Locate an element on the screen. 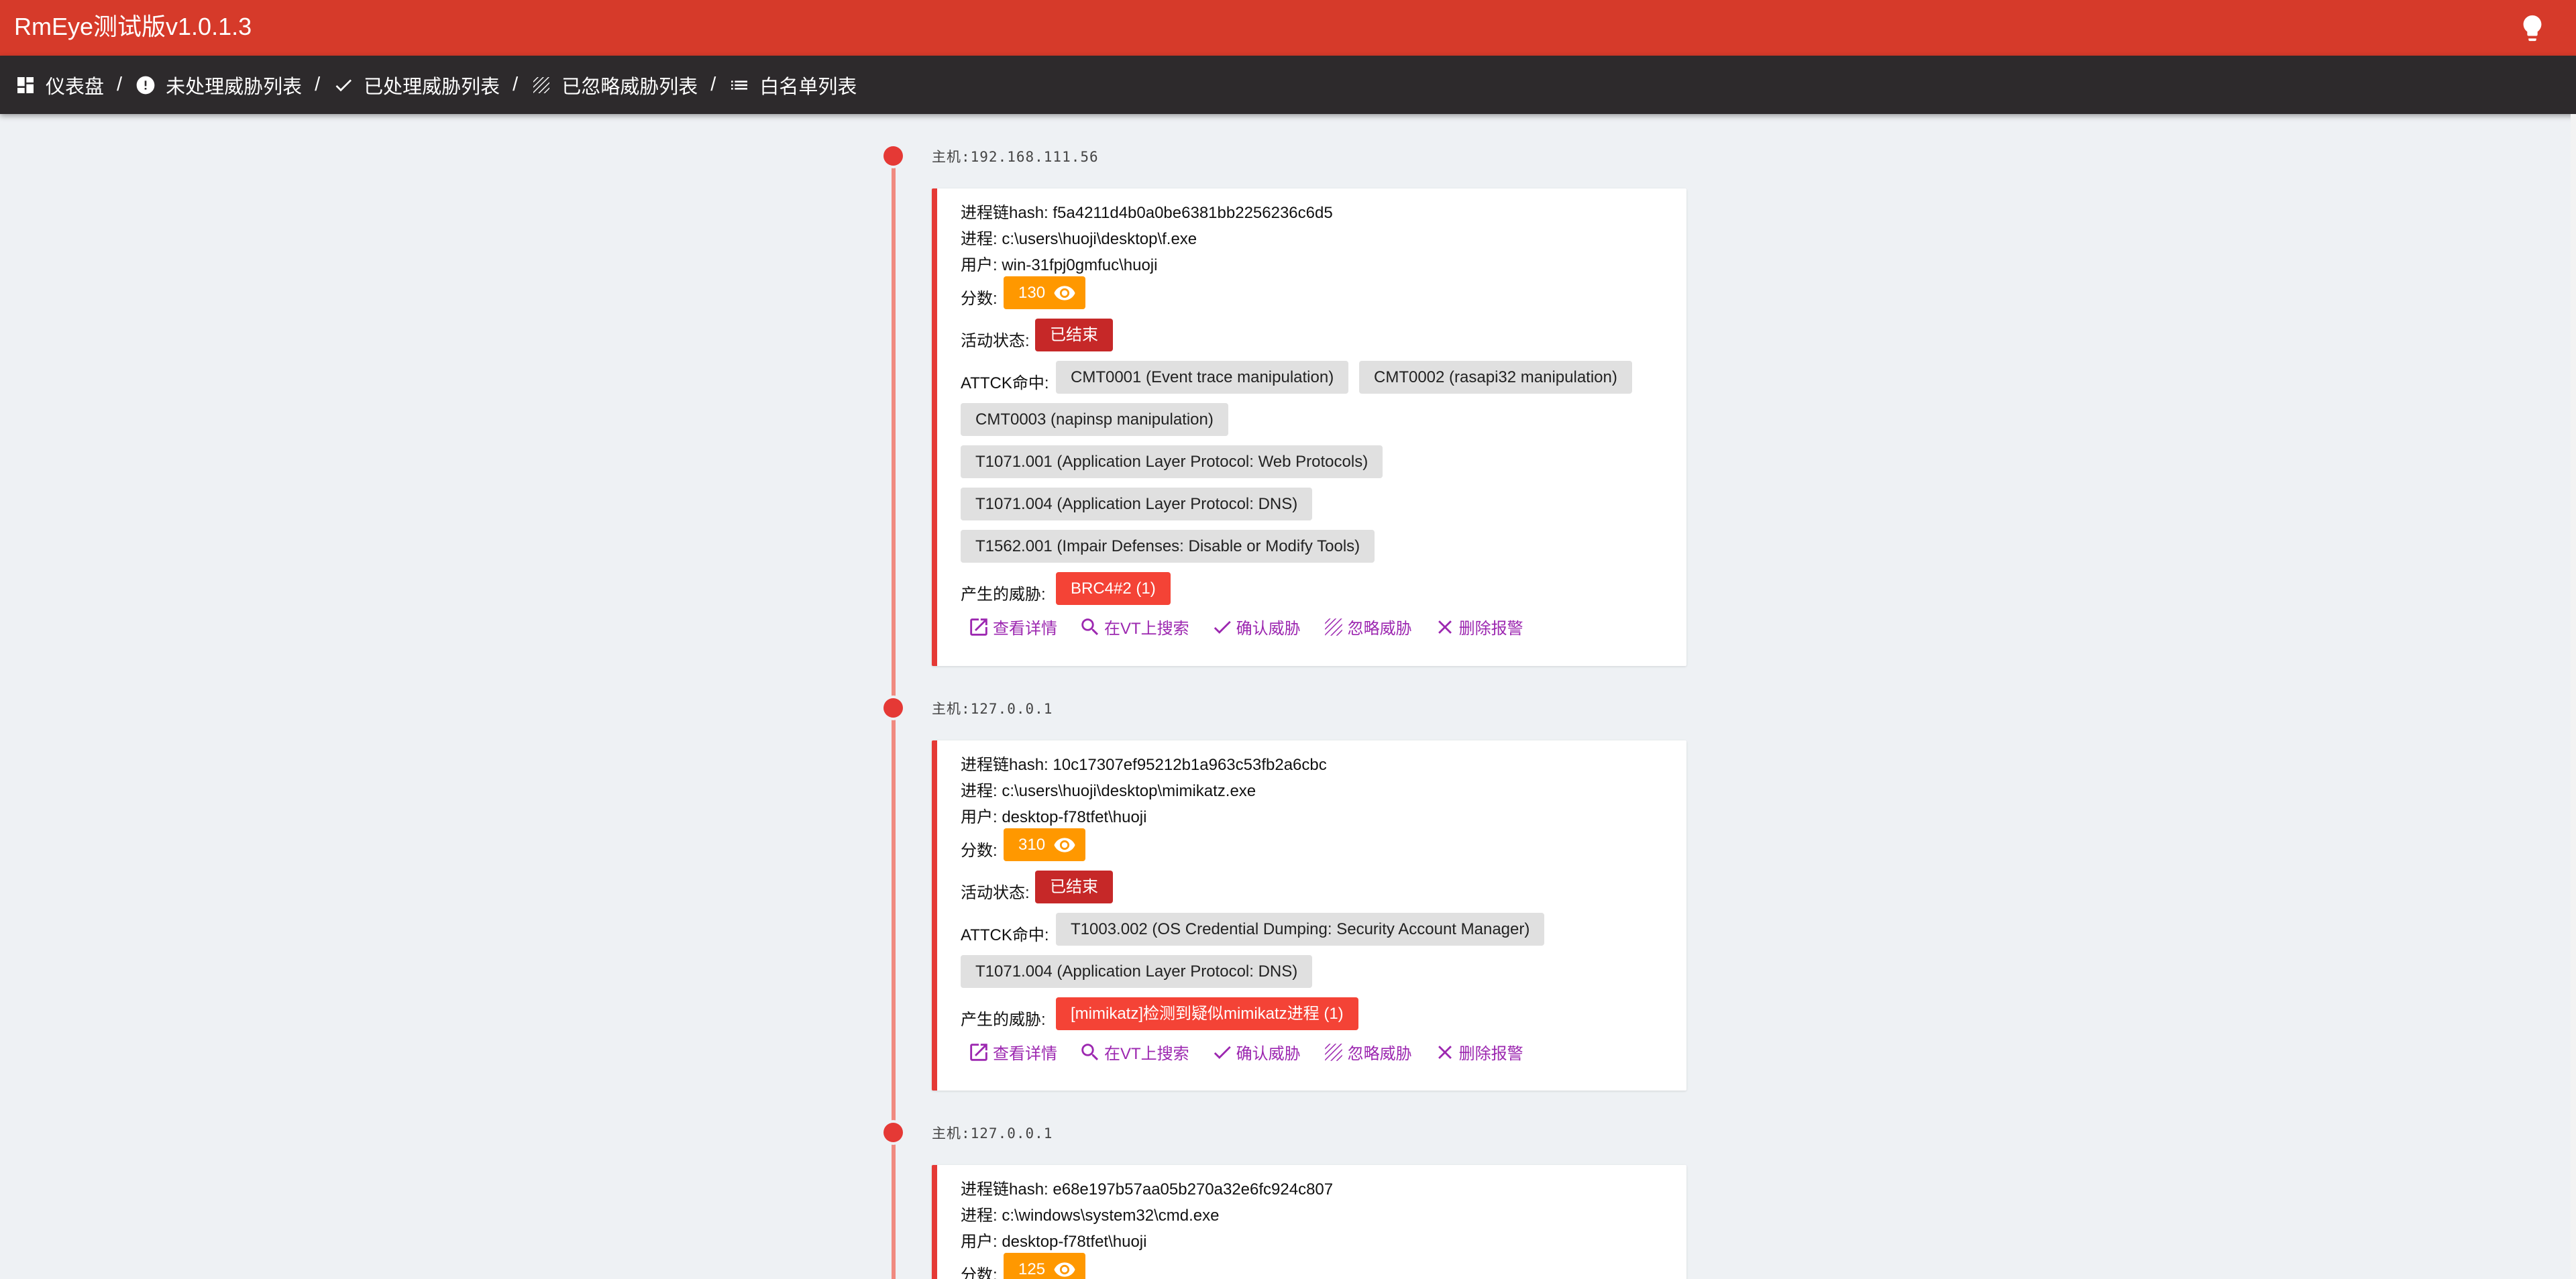  score-chip: 310 is located at coordinates (1045, 845).